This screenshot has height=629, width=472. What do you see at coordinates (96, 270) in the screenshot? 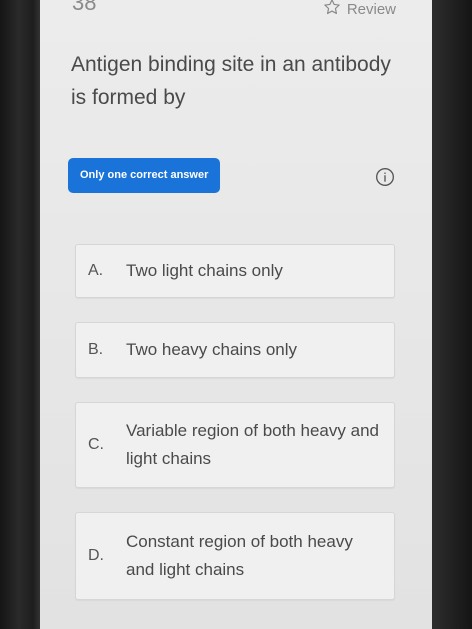
I see `option-letter: A.` at bounding box center [96, 270].